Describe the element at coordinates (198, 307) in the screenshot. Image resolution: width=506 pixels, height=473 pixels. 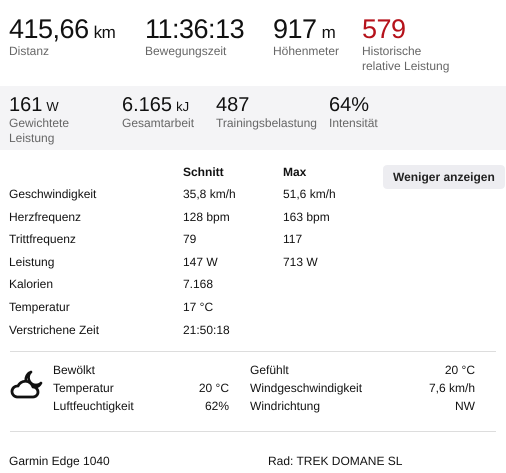
I see `table-cell-text: 17 °C` at that location.